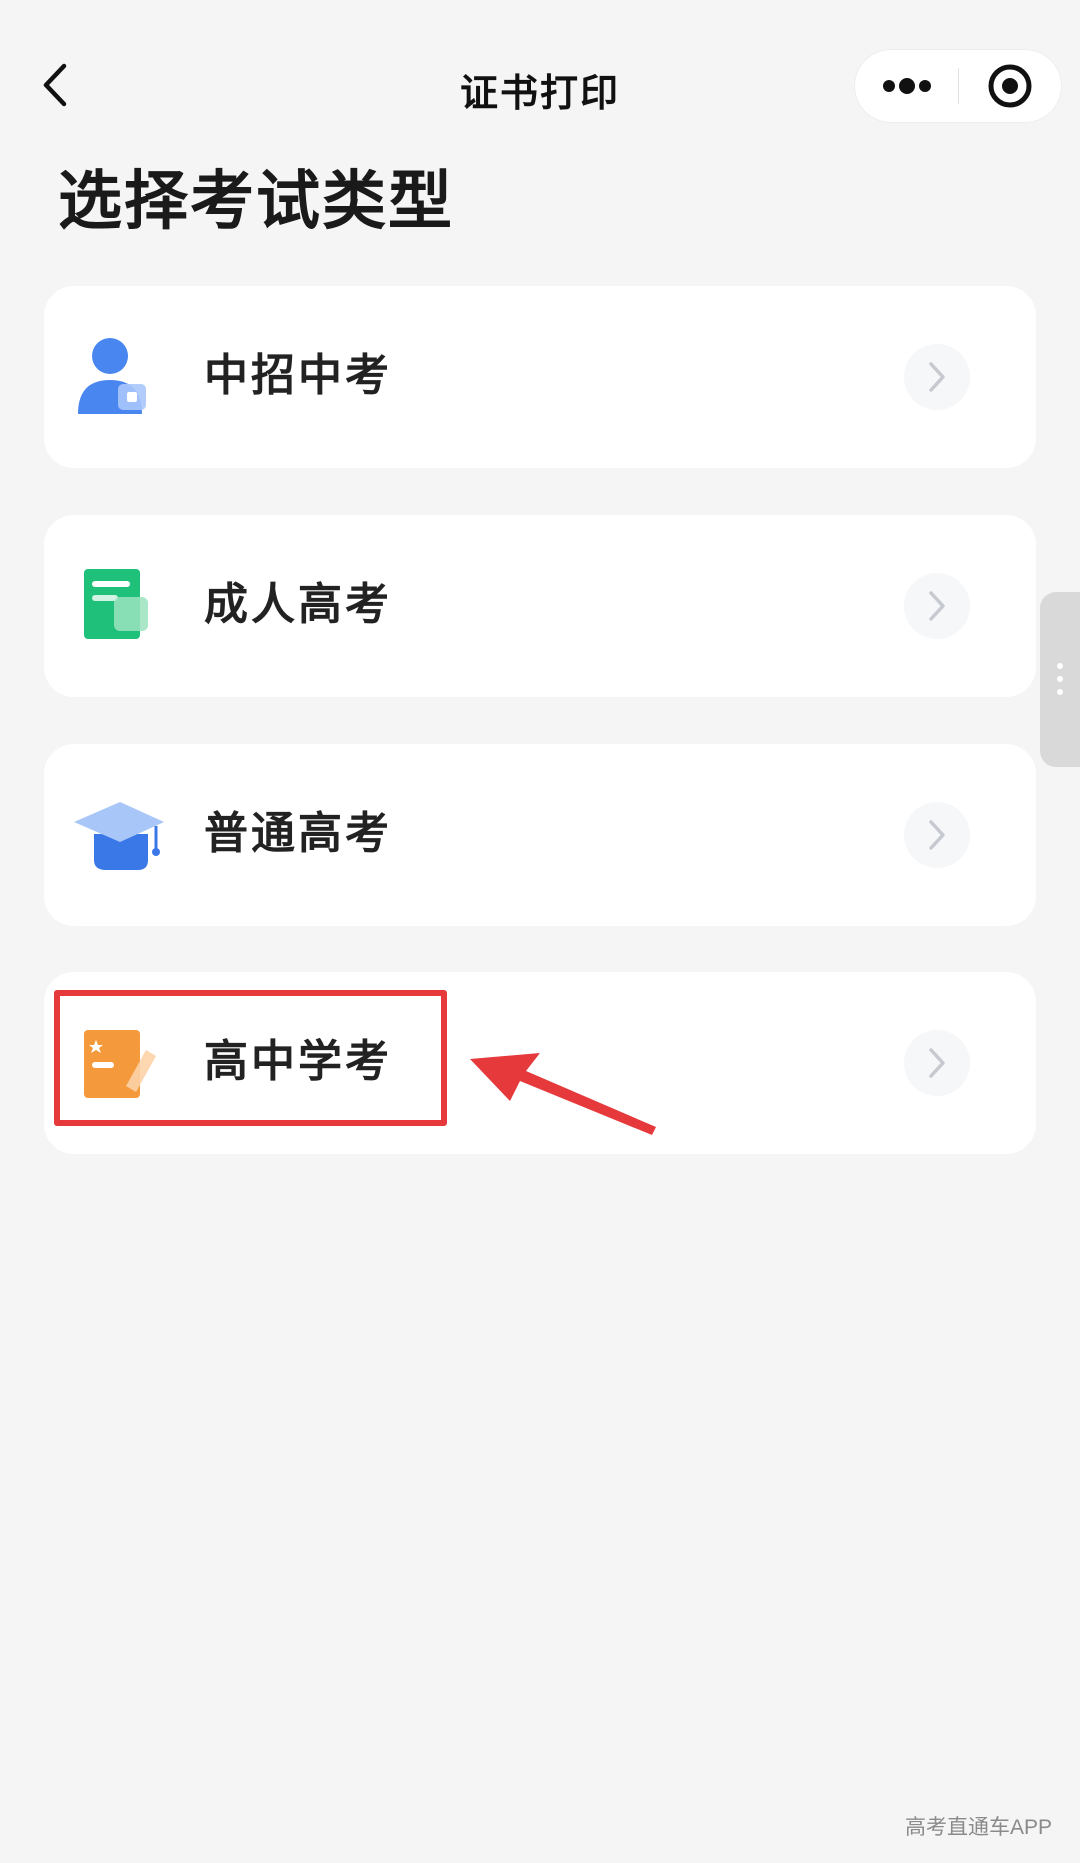 This screenshot has height=1863, width=1080. What do you see at coordinates (298, 833) in the screenshot?
I see `exam-type-label: 普通高考` at bounding box center [298, 833].